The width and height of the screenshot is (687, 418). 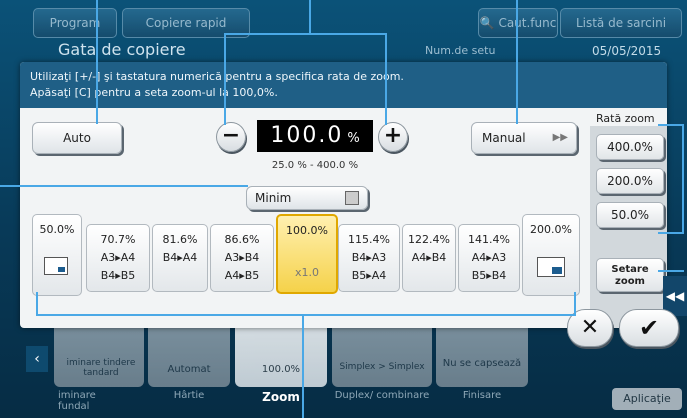 I want to click on preset-100-selected: 100.0% x1.0, so click(x=307, y=254).